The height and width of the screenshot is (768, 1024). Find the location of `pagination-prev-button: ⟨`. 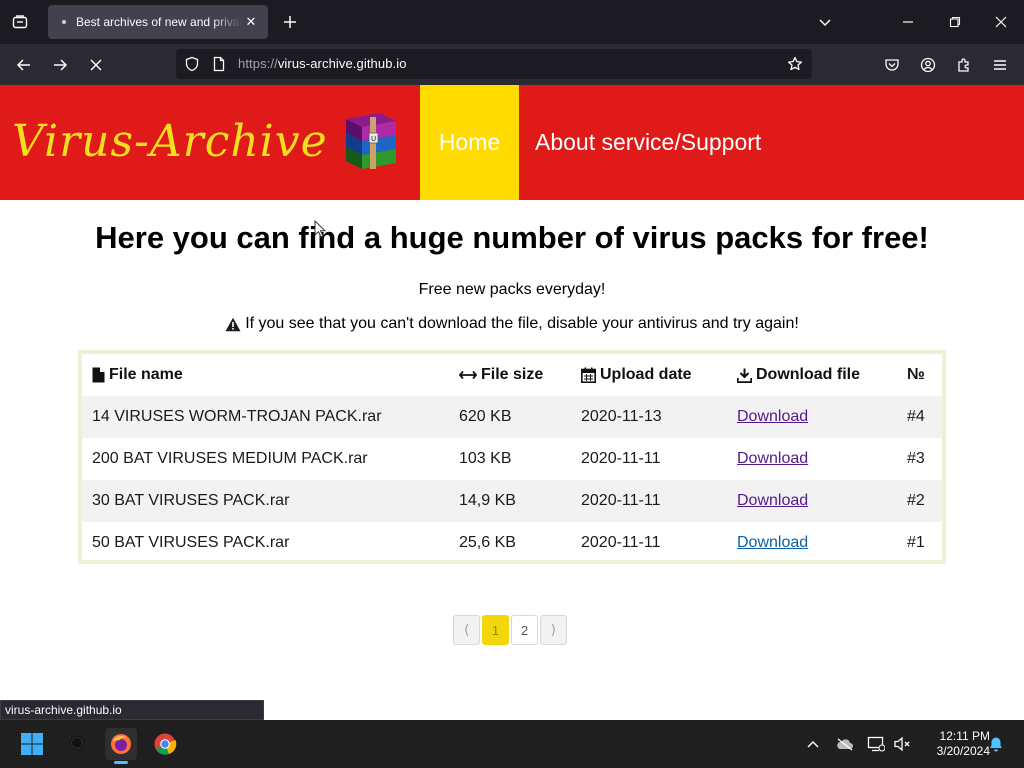

pagination-prev-button: ⟨ is located at coordinates (466, 630).